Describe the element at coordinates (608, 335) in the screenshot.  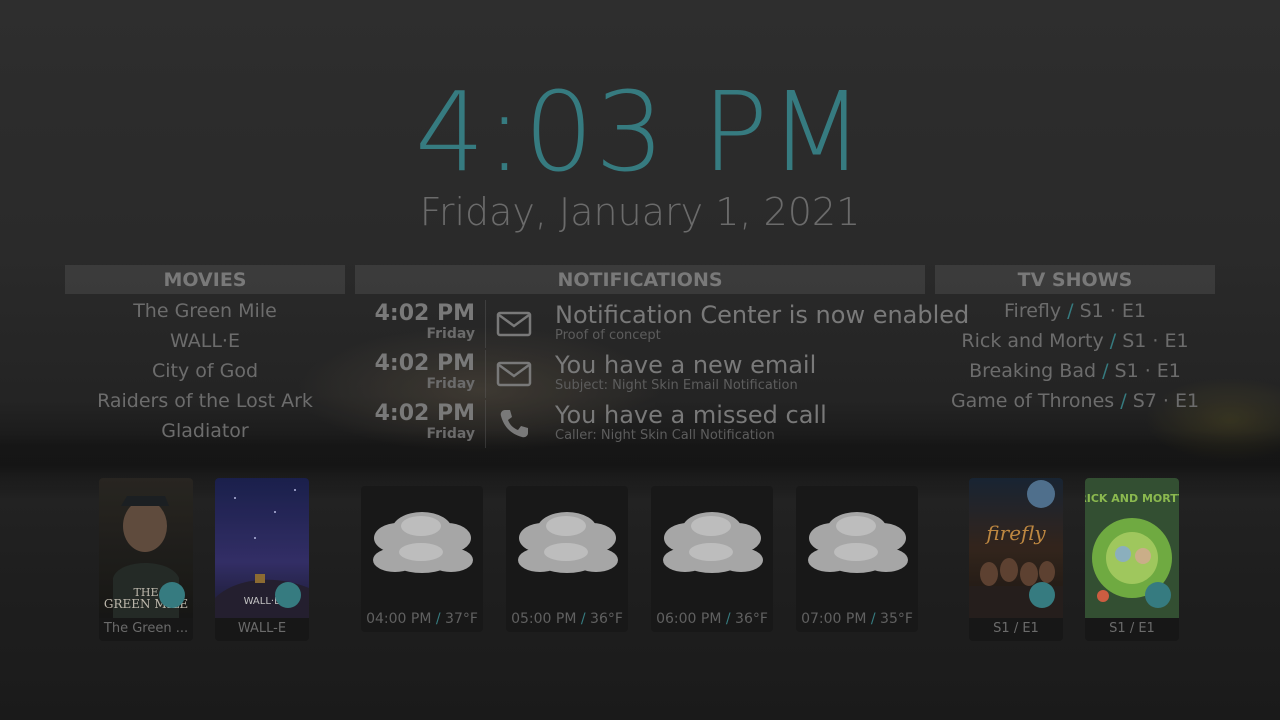
I see `notification-subtitle: Proof of concept` at that location.